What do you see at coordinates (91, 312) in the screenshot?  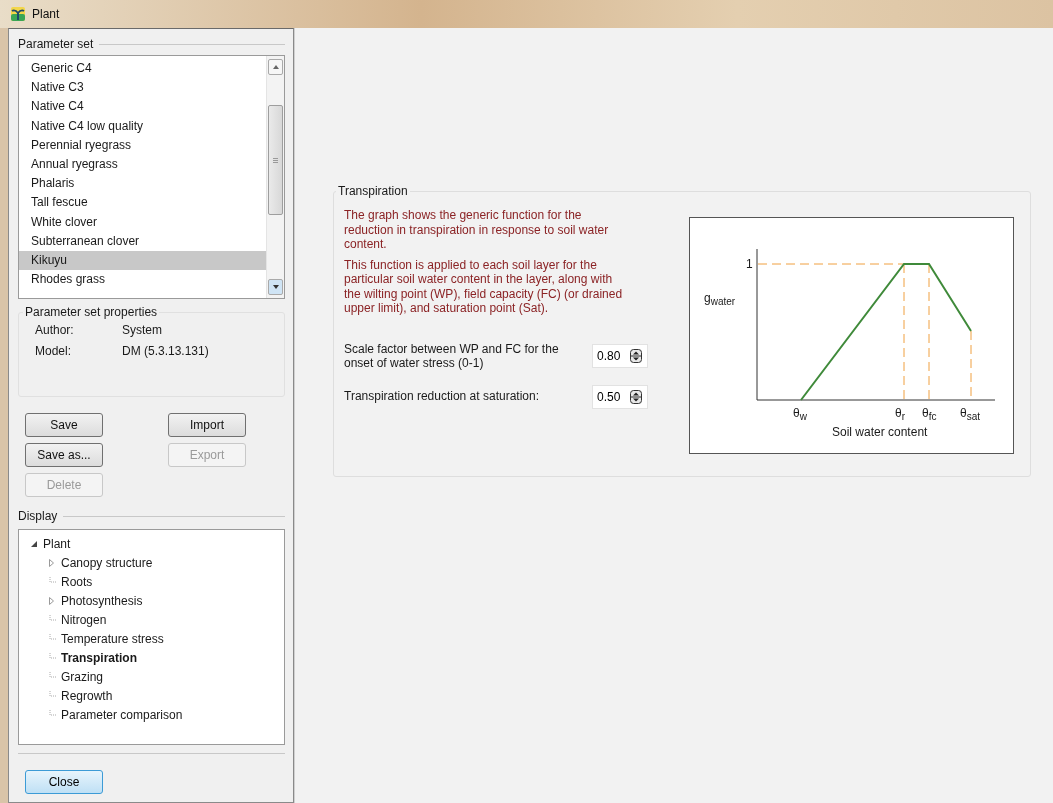 I see `section-title: Parameter set properties` at bounding box center [91, 312].